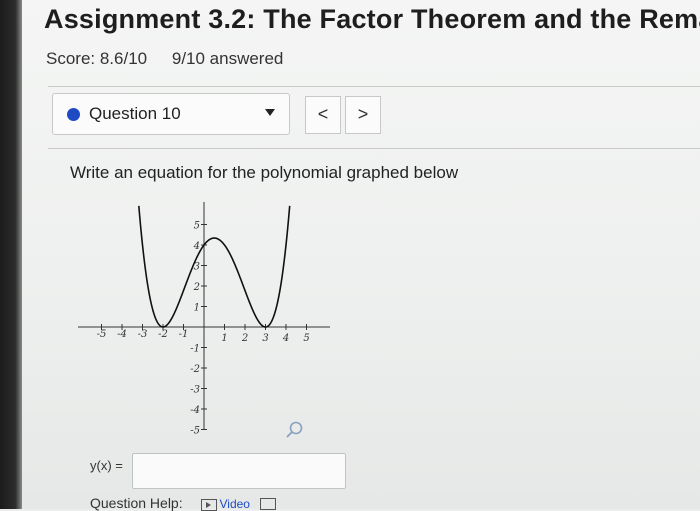 The height and width of the screenshot is (511, 700). Describe the element at coordinates (244, 338) in the screenshot. I see `x-tick-label: 2` at that location.